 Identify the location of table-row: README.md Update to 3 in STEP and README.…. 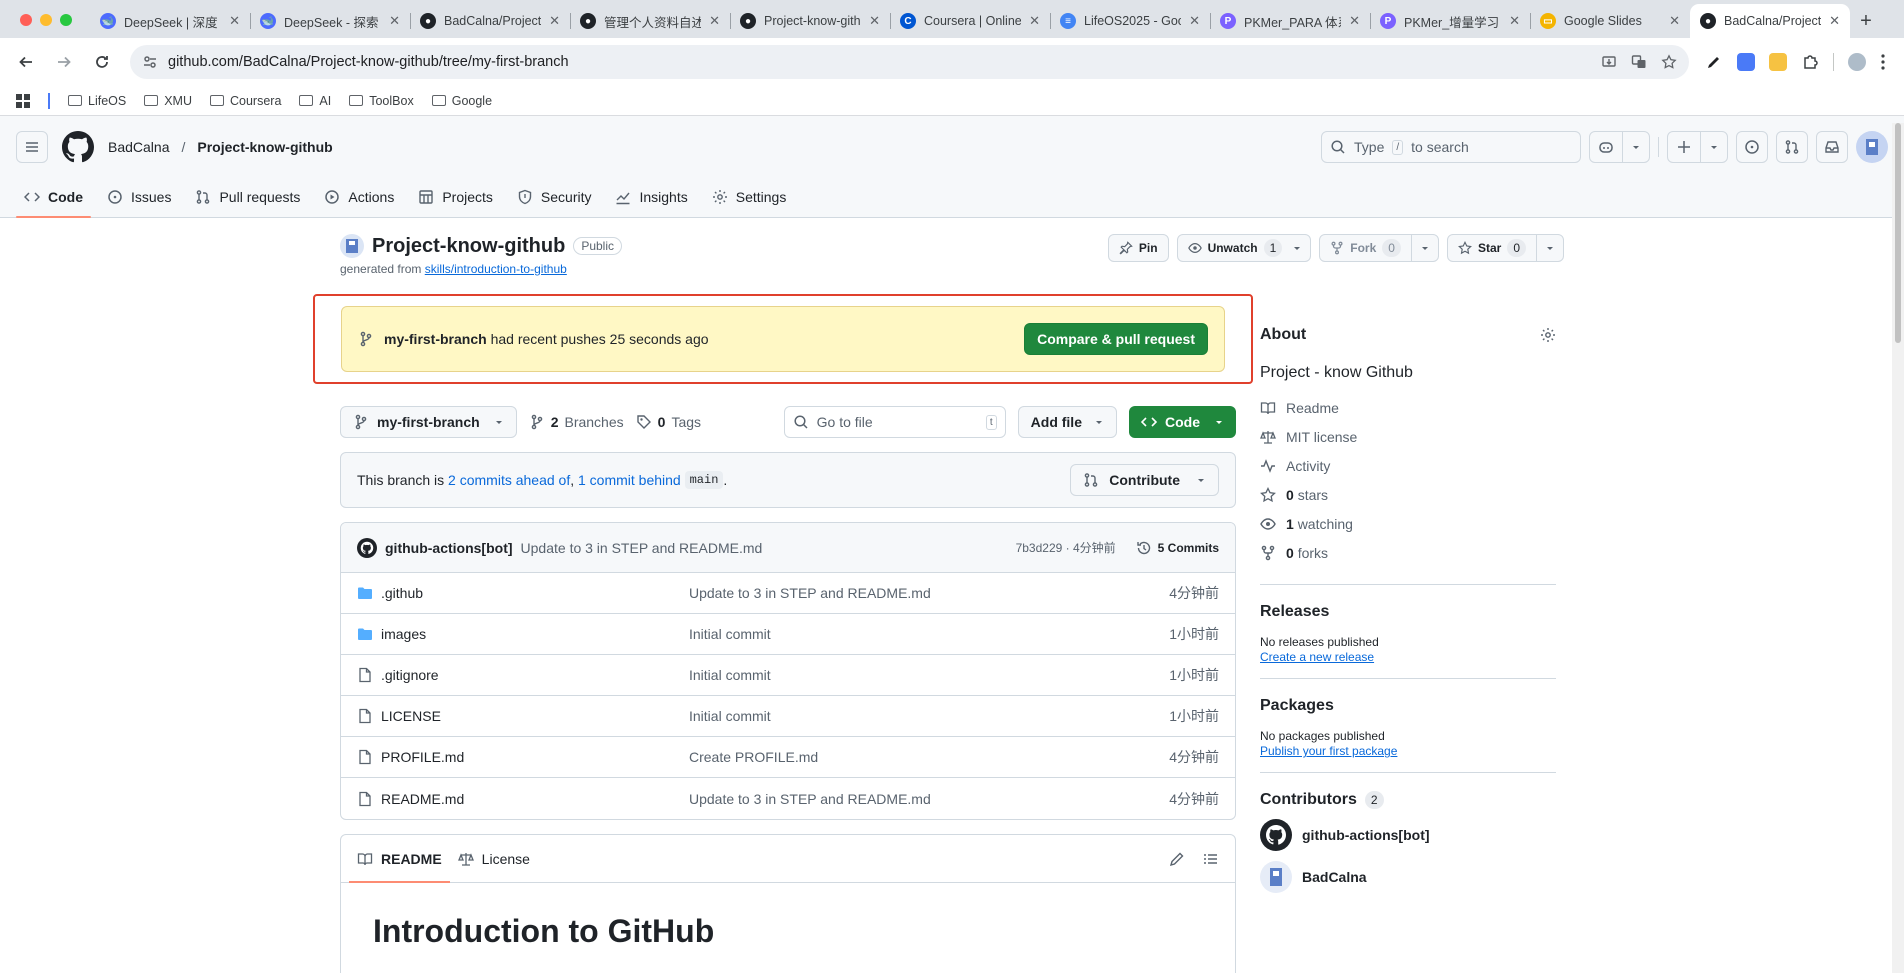
(788, 798).